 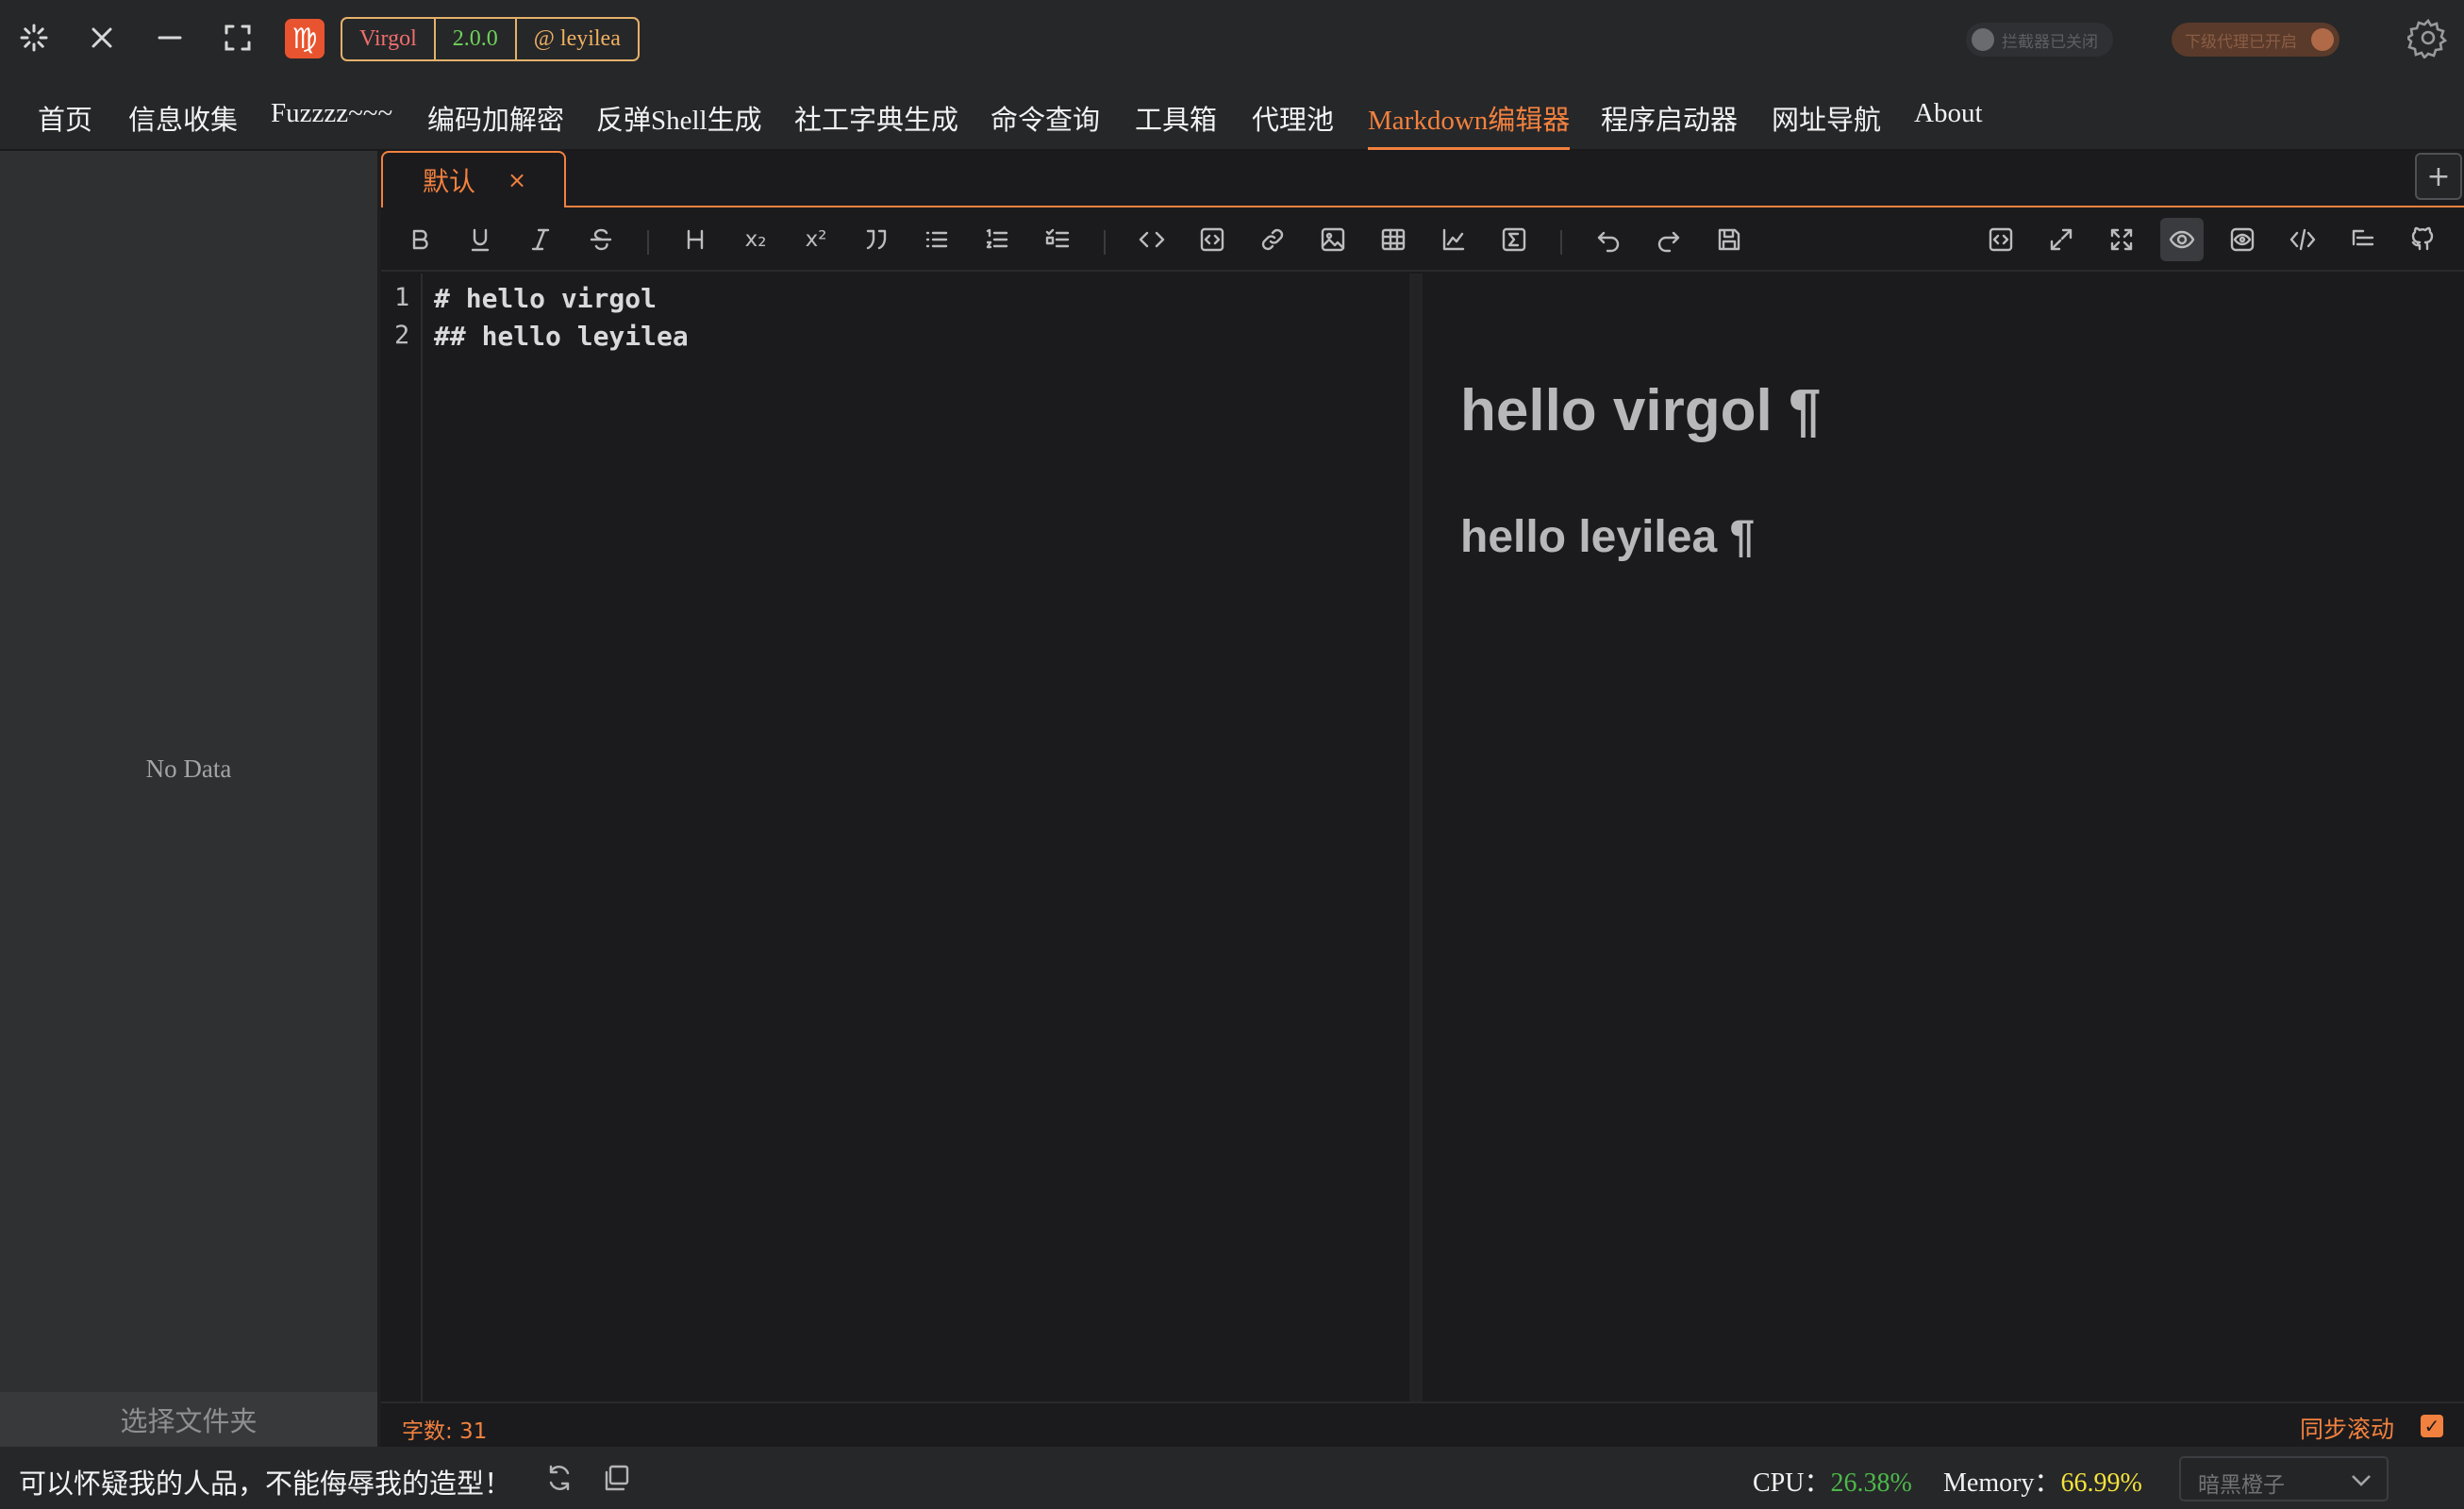 I want to click on tab-default: 默认 ×, so click(x=474, y=179).